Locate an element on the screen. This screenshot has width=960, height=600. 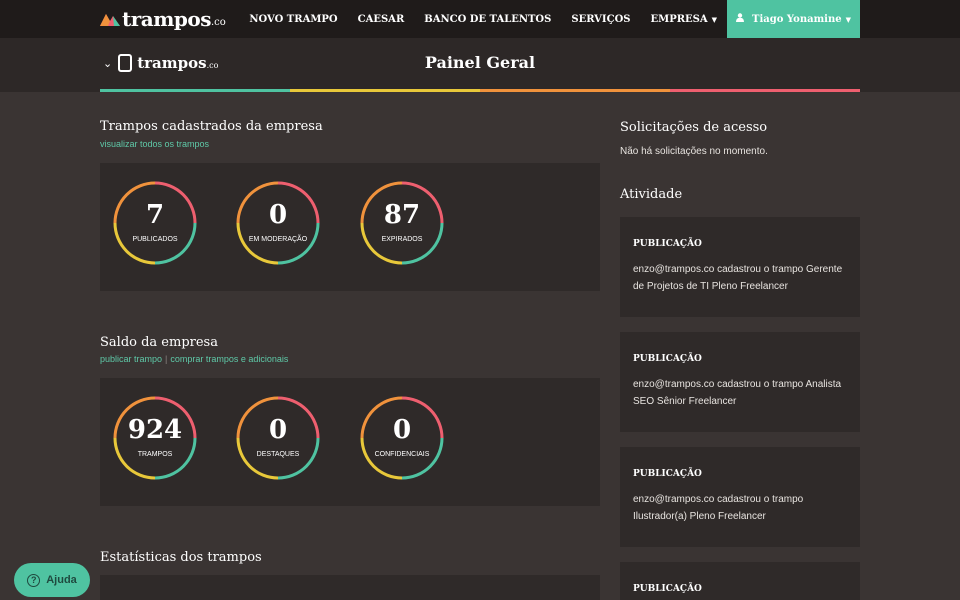
brand-suffix: .co is located at coordinates (218, 22).